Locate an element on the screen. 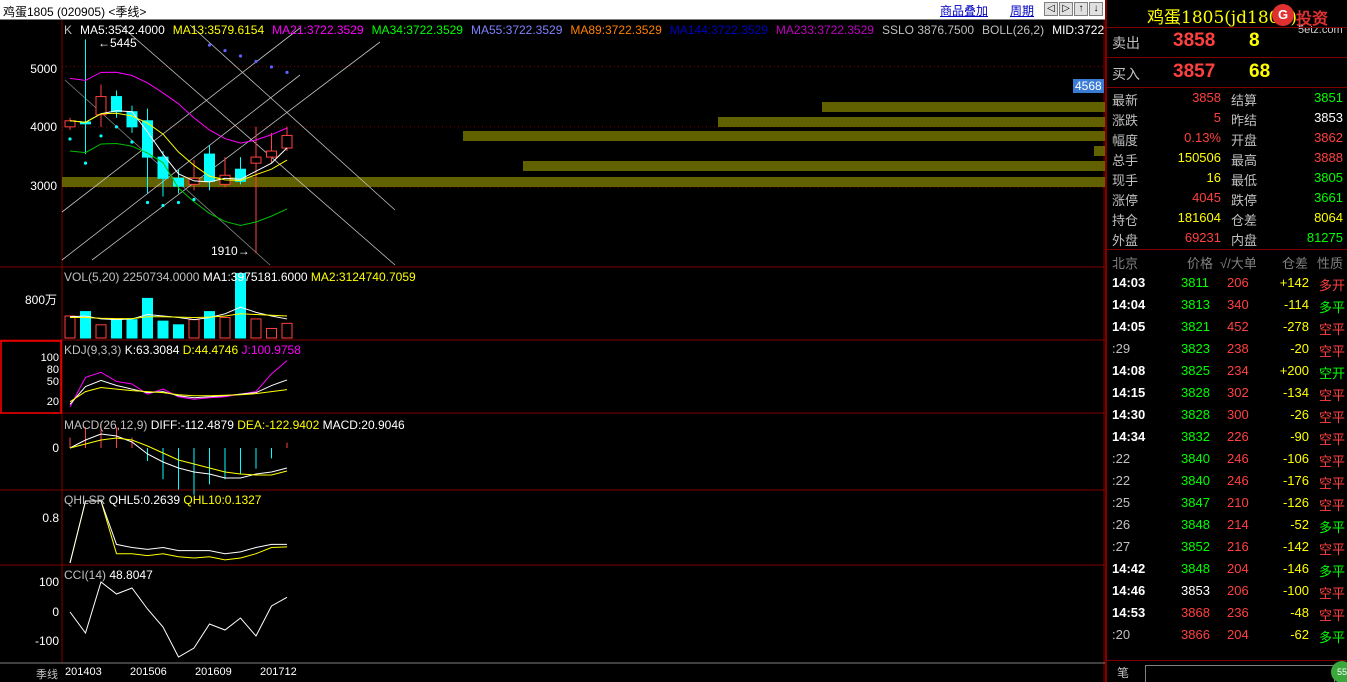  sell-volume: 8 is located at coordinates (1254, 40).